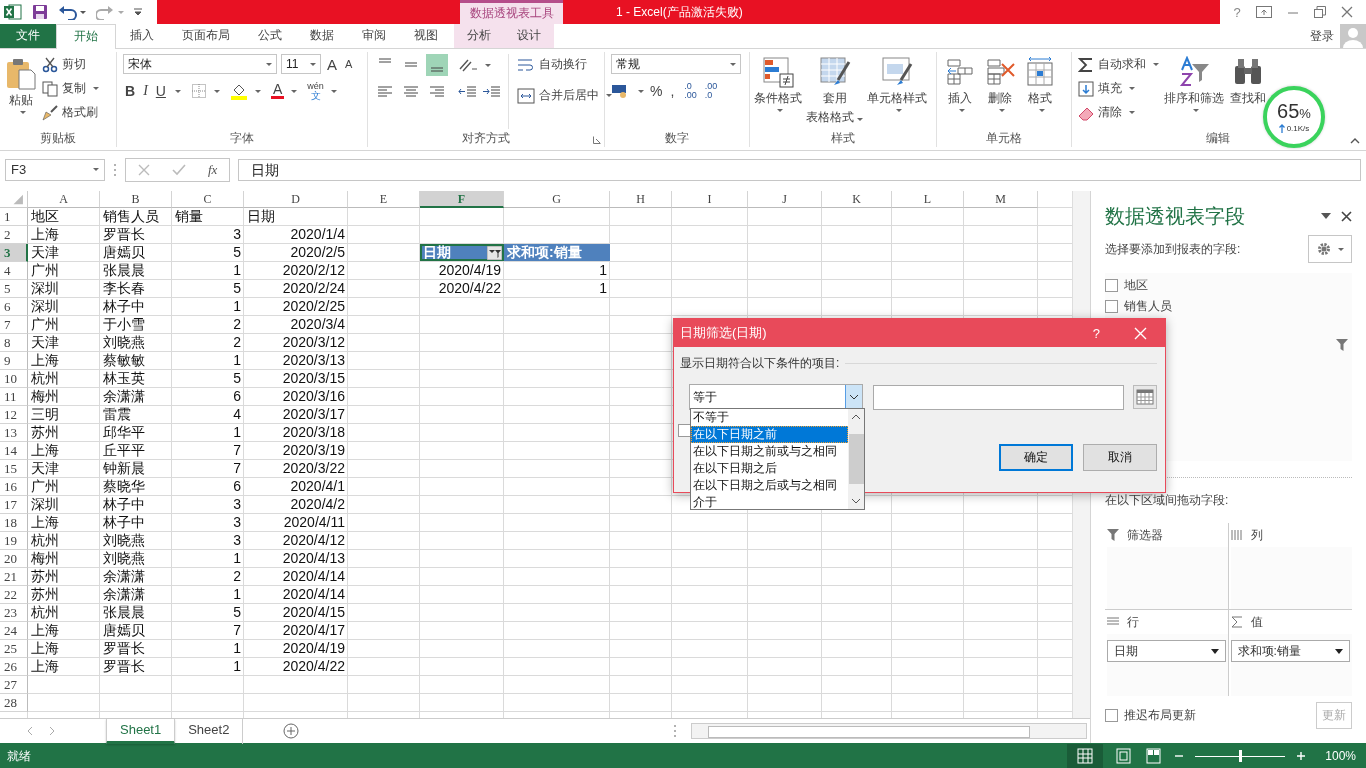  Describe the element at coordinates (313, 414) in the screenshot. I see `table-cell-text: 2020/3/17` at that location.